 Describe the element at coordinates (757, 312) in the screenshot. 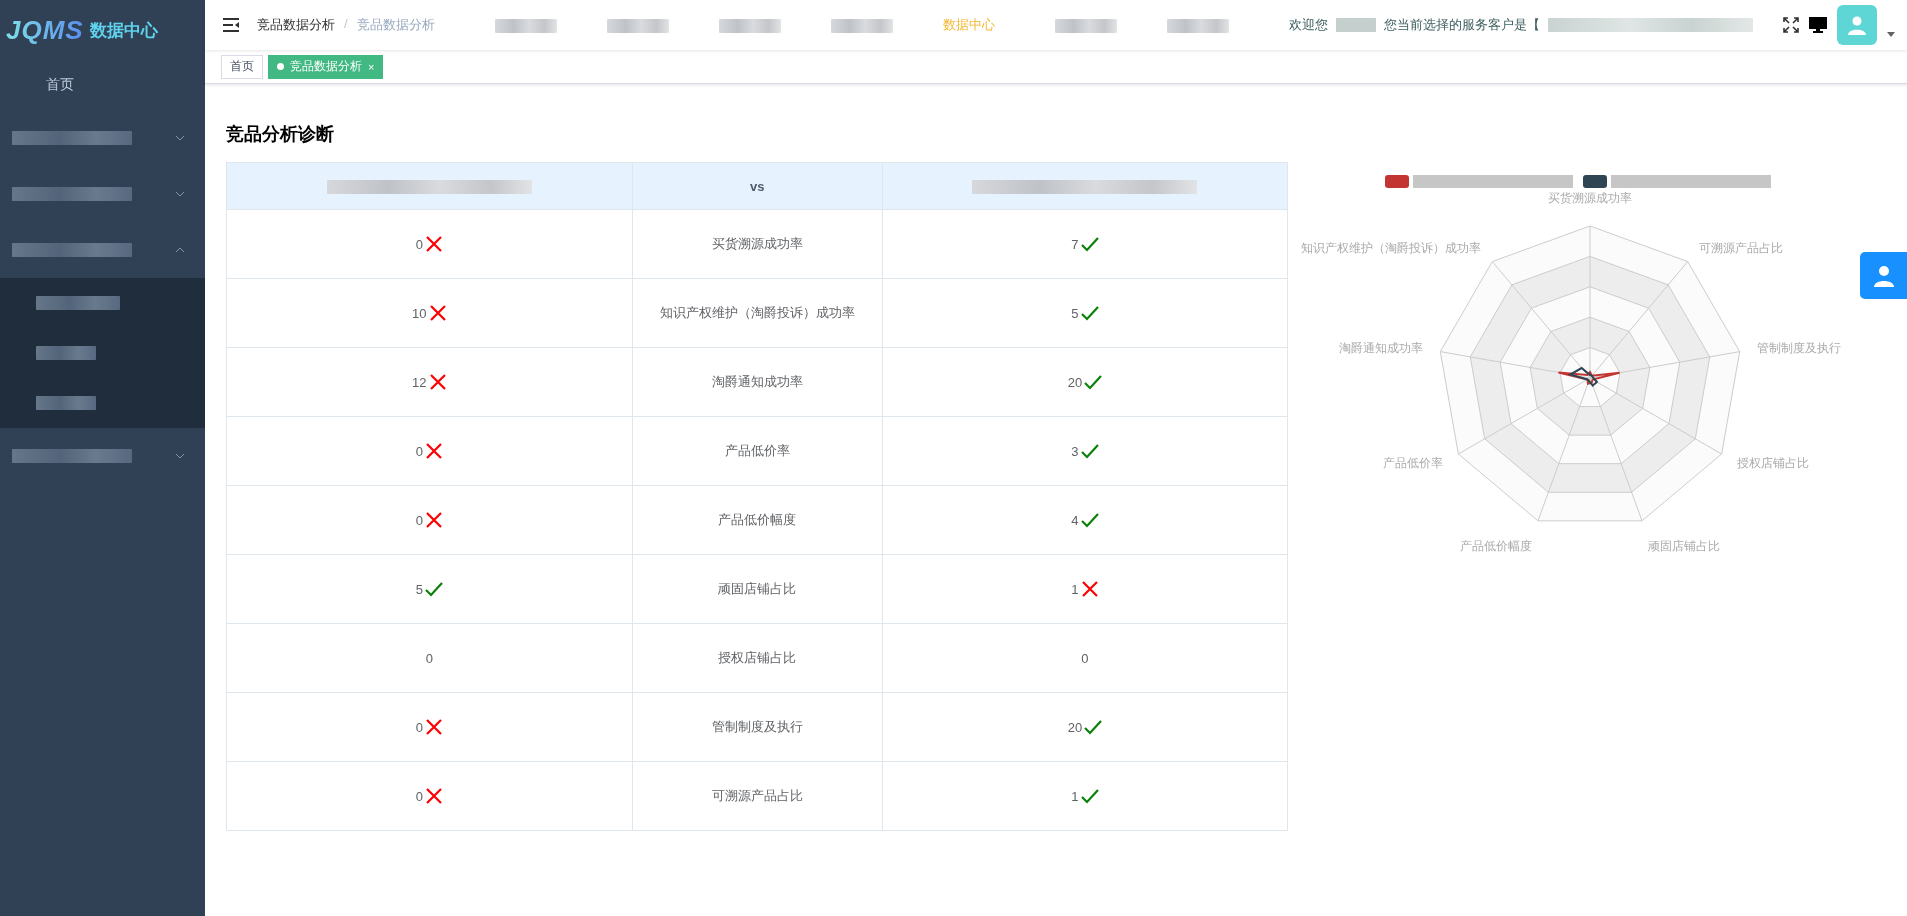

I see `metric-name: 知识产权维护（淘爵投诉）成功率` at that location.